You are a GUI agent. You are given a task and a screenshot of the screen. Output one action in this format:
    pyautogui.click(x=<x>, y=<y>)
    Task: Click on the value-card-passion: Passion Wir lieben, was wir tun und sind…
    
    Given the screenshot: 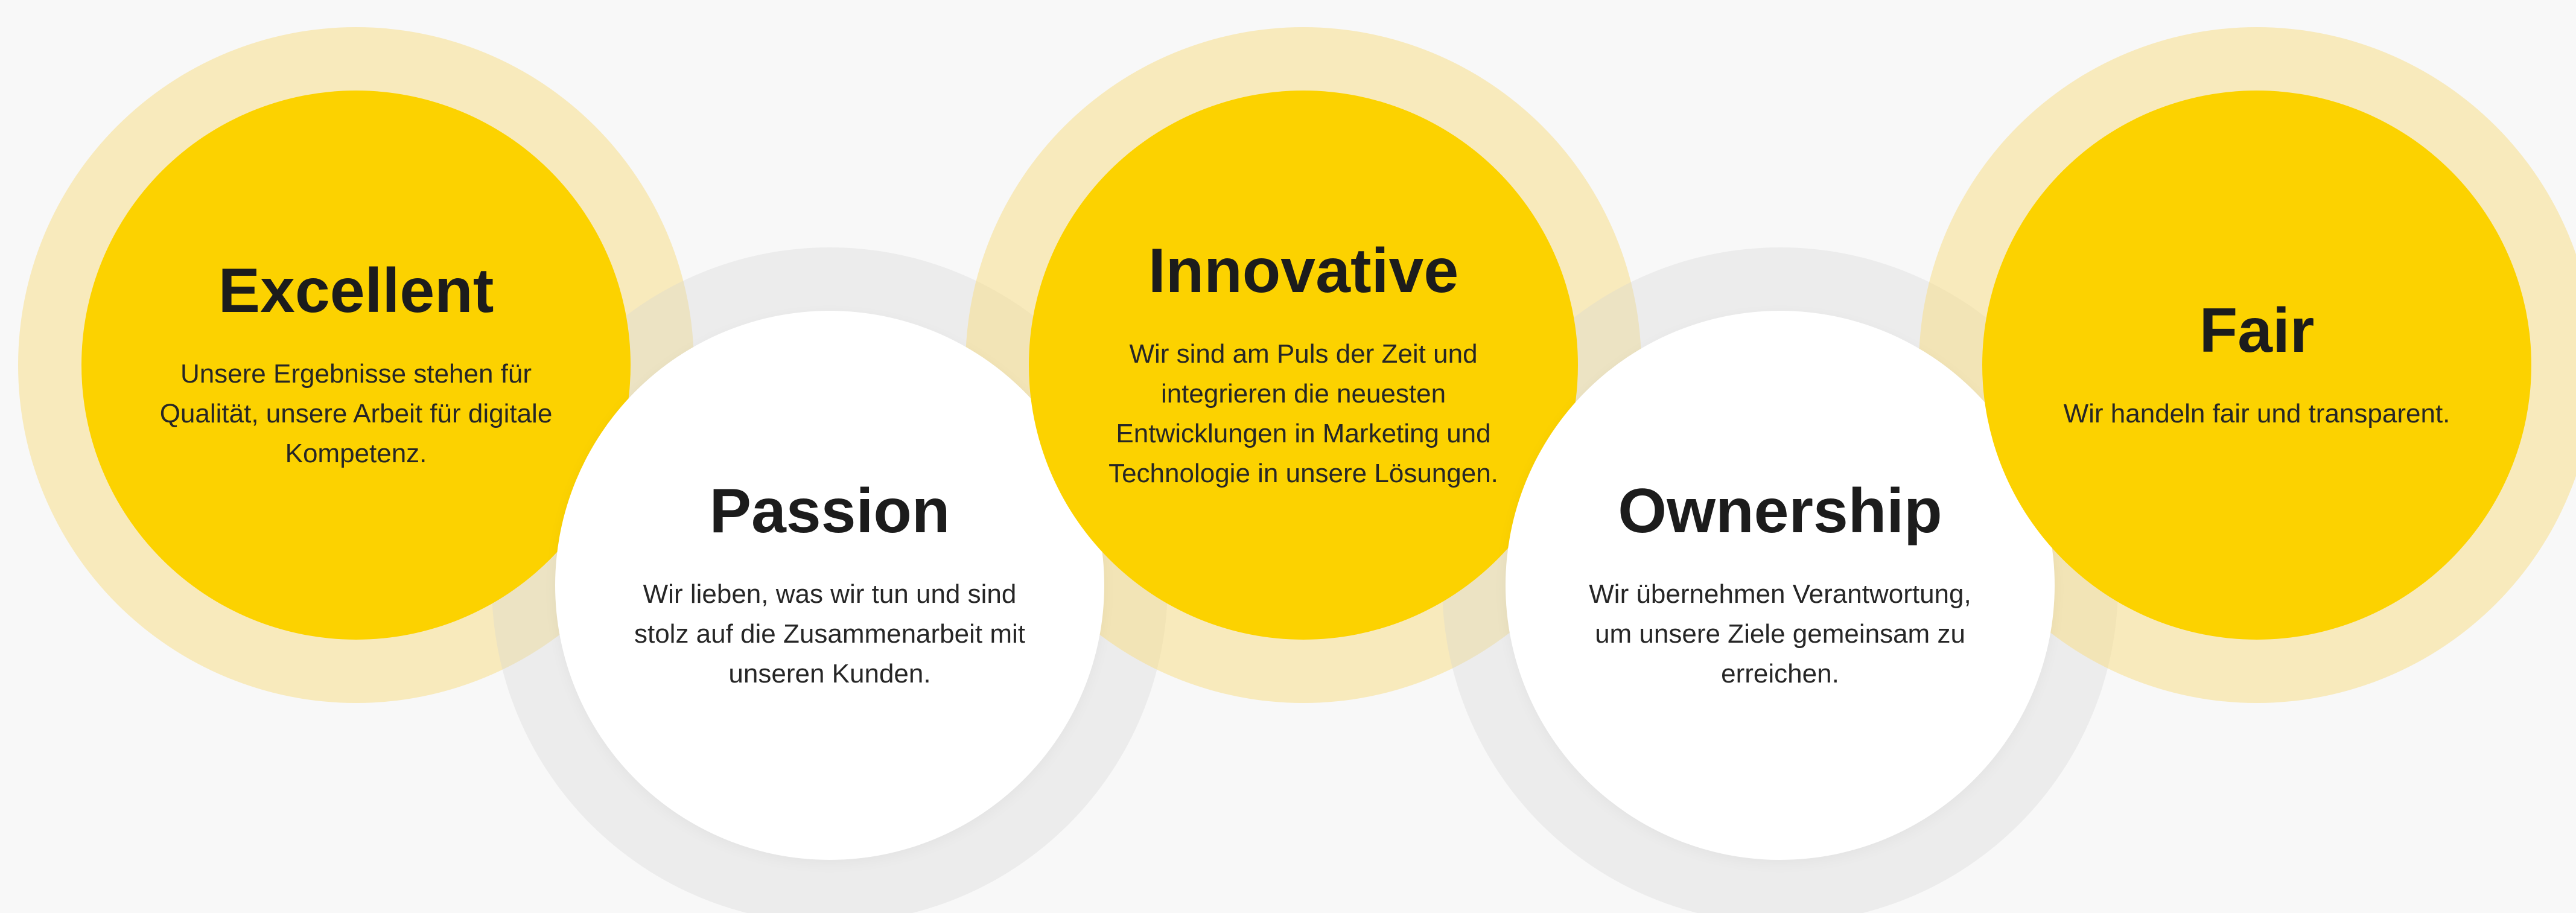 What is the action you would take?
    pyautogui.click(x=829, y=585)
    